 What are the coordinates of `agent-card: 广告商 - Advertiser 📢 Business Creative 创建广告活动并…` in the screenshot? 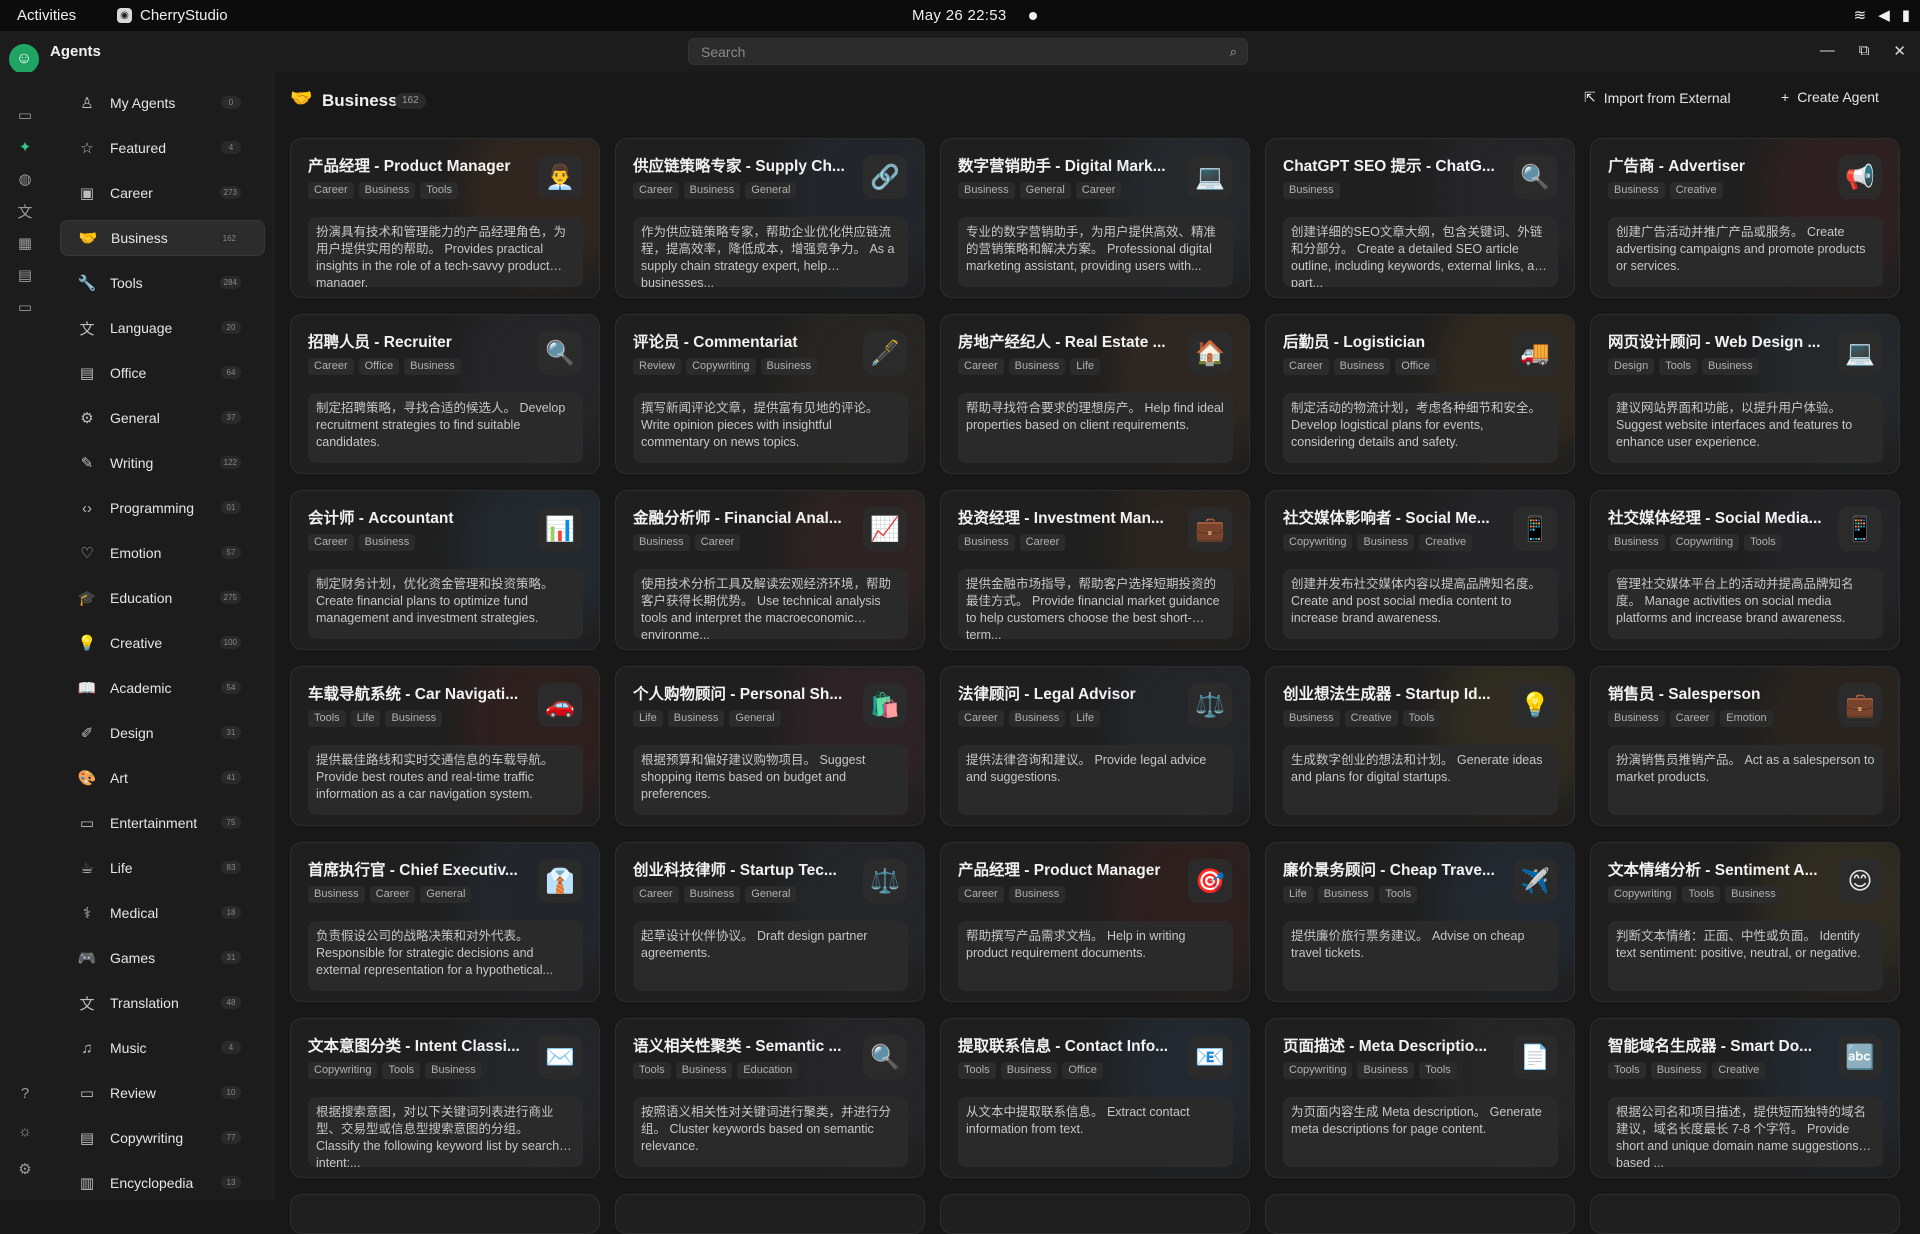 It's located at (1745, 218).